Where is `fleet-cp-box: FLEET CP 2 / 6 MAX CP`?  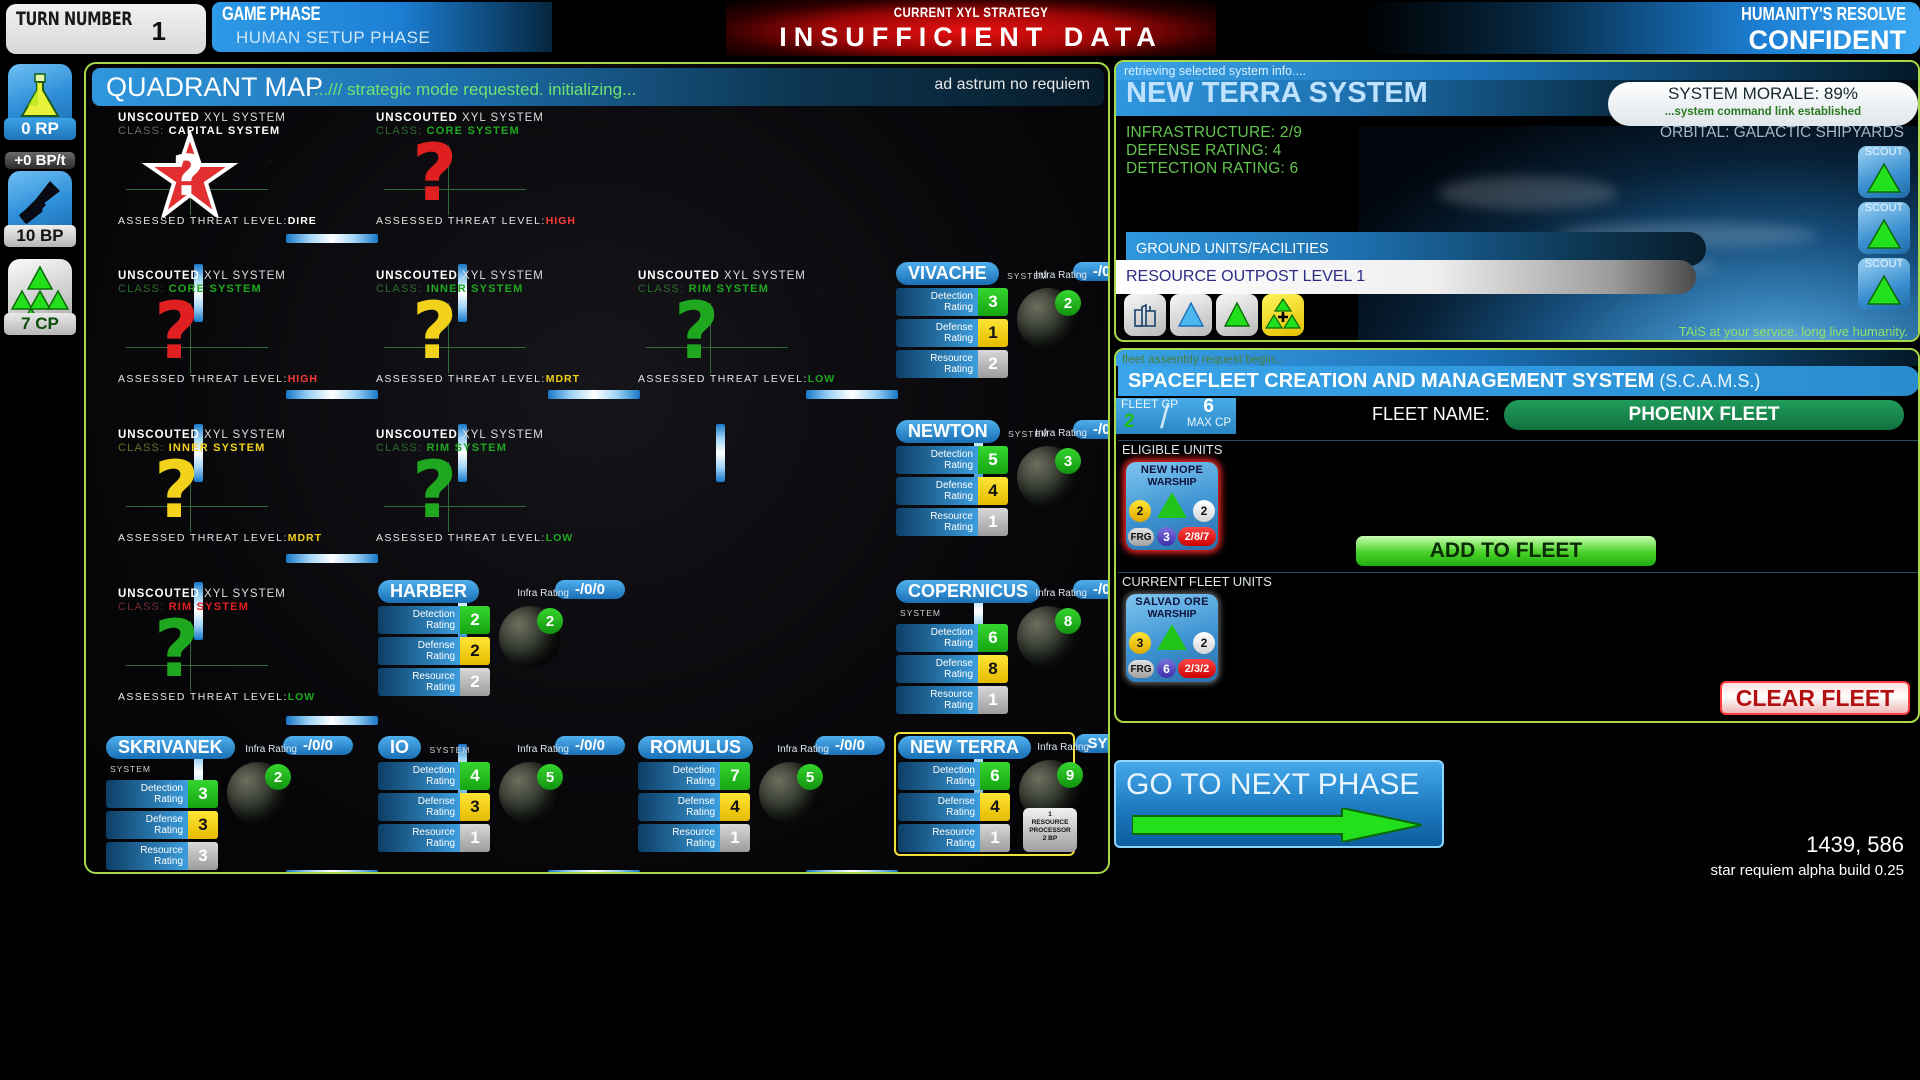
fleet-cp-box: FLEET CP 2 / 6 MAX CP is located at coordinates (1176, 416).